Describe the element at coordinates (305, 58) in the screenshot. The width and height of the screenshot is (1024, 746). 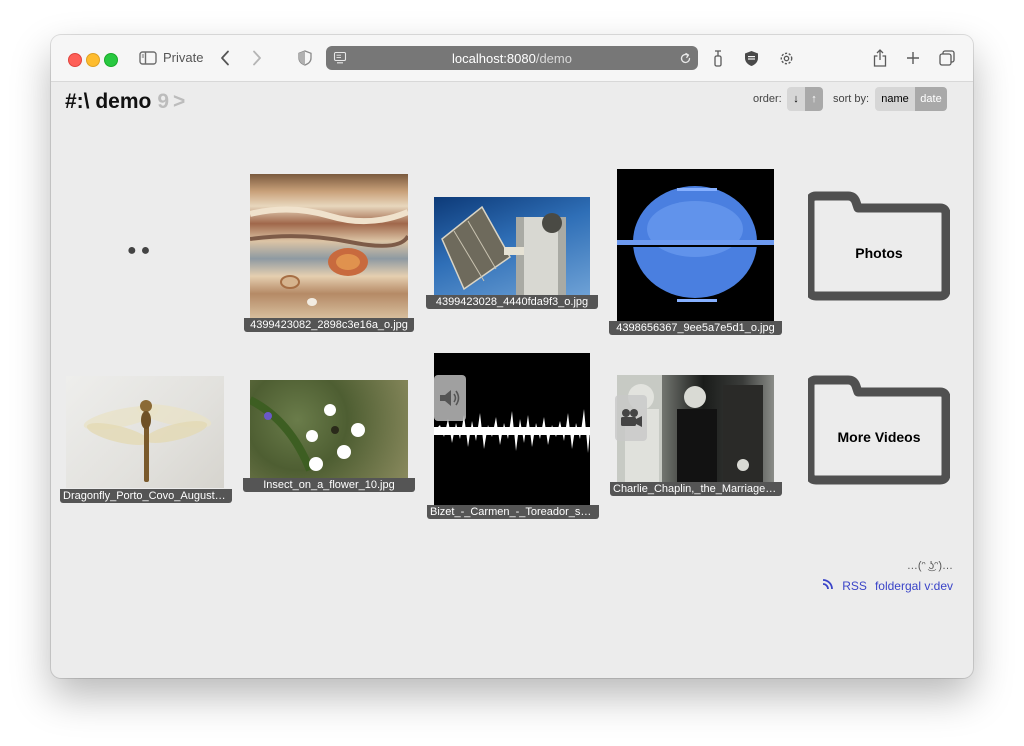
I see `privacy-shield-icon` at that location.